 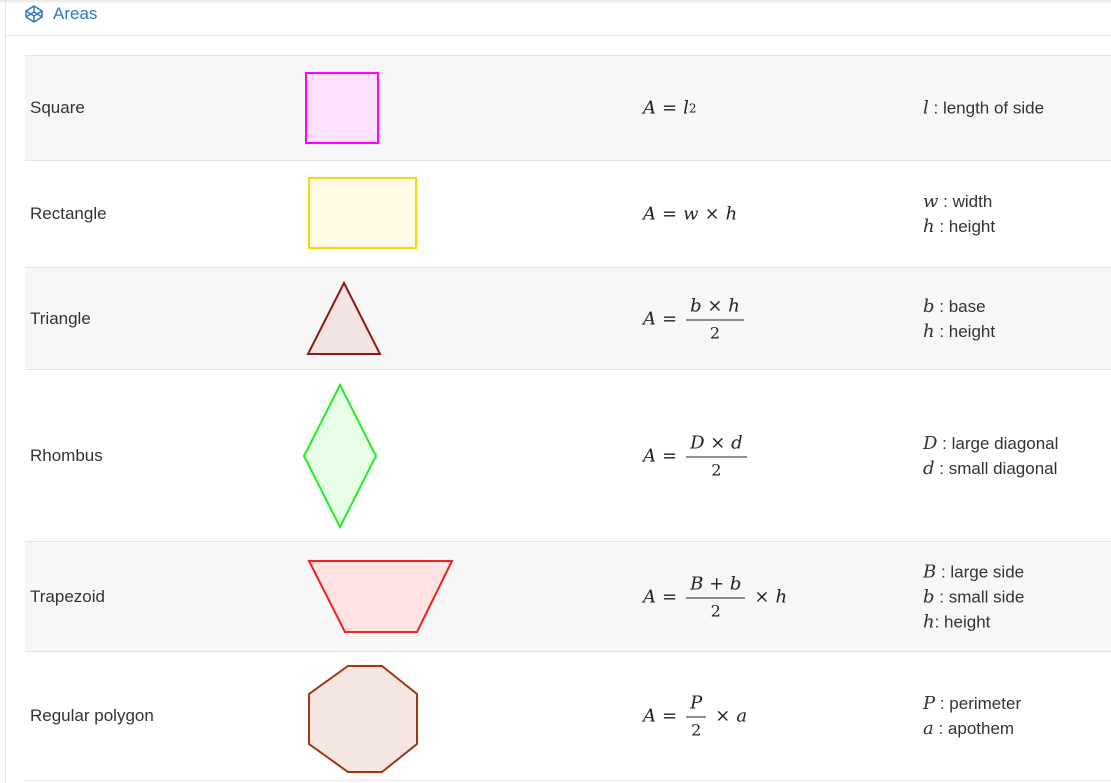 What do you see at coordinates (68, 213) in the screenshot?
I see `shape-name: Rectangle` at bounding box center [68, 213].